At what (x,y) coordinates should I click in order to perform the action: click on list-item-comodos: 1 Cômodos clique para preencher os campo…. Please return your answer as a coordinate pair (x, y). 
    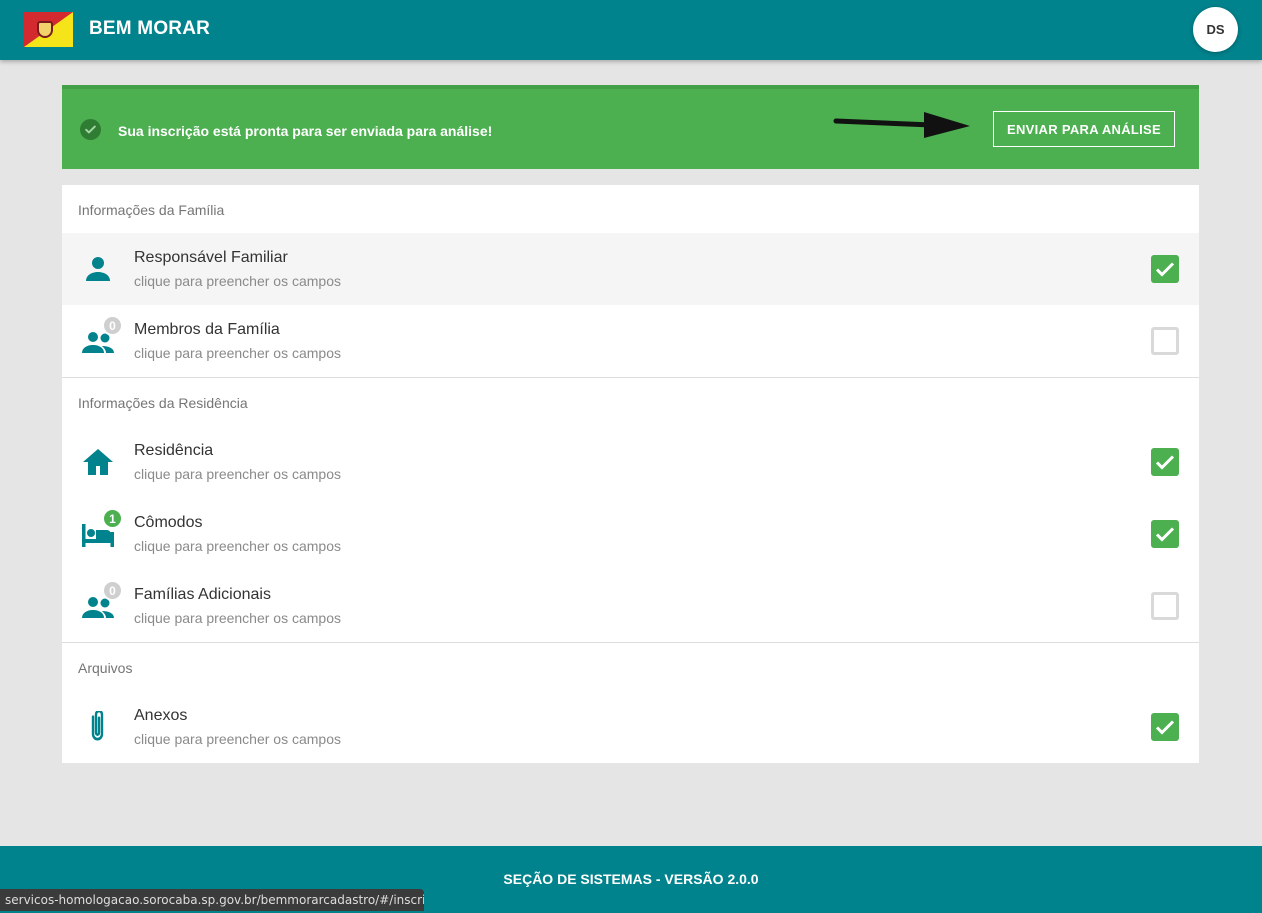
    Looking at the image, I should click on (630, 534).